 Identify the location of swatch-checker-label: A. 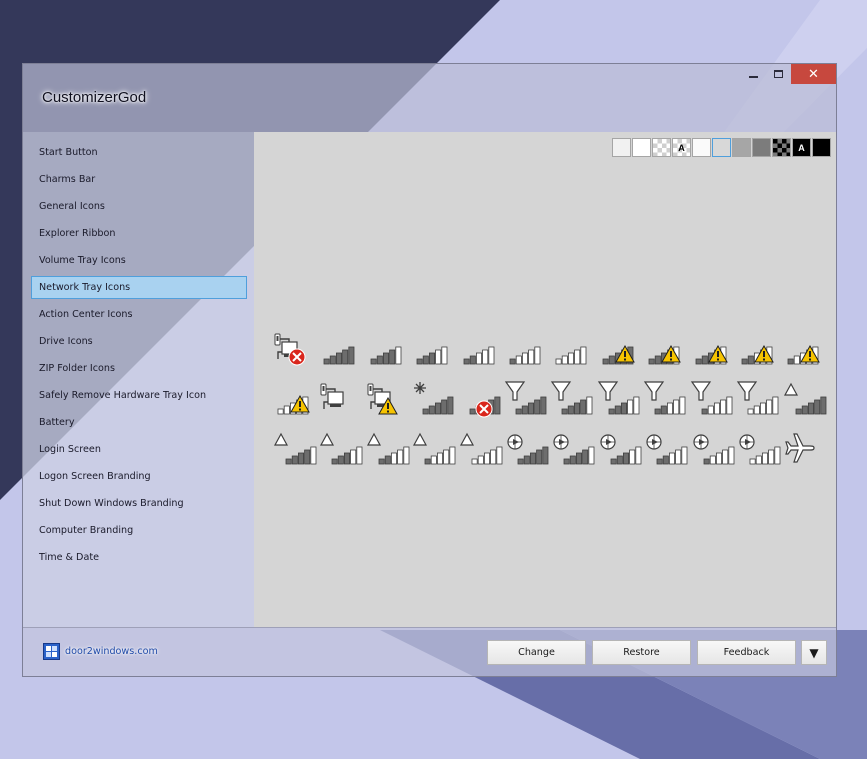
(681, 147).